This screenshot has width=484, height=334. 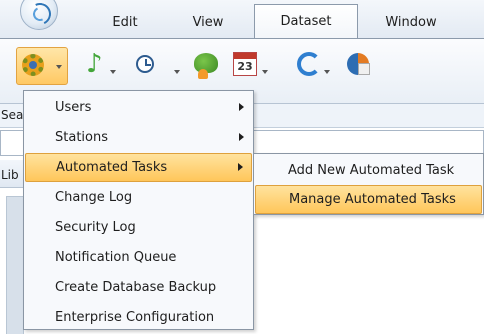 What do you see at coordinates (95, 227) in the screenshot?
I see `menu-item-label: Security Log` at bounding box center [95, 227].